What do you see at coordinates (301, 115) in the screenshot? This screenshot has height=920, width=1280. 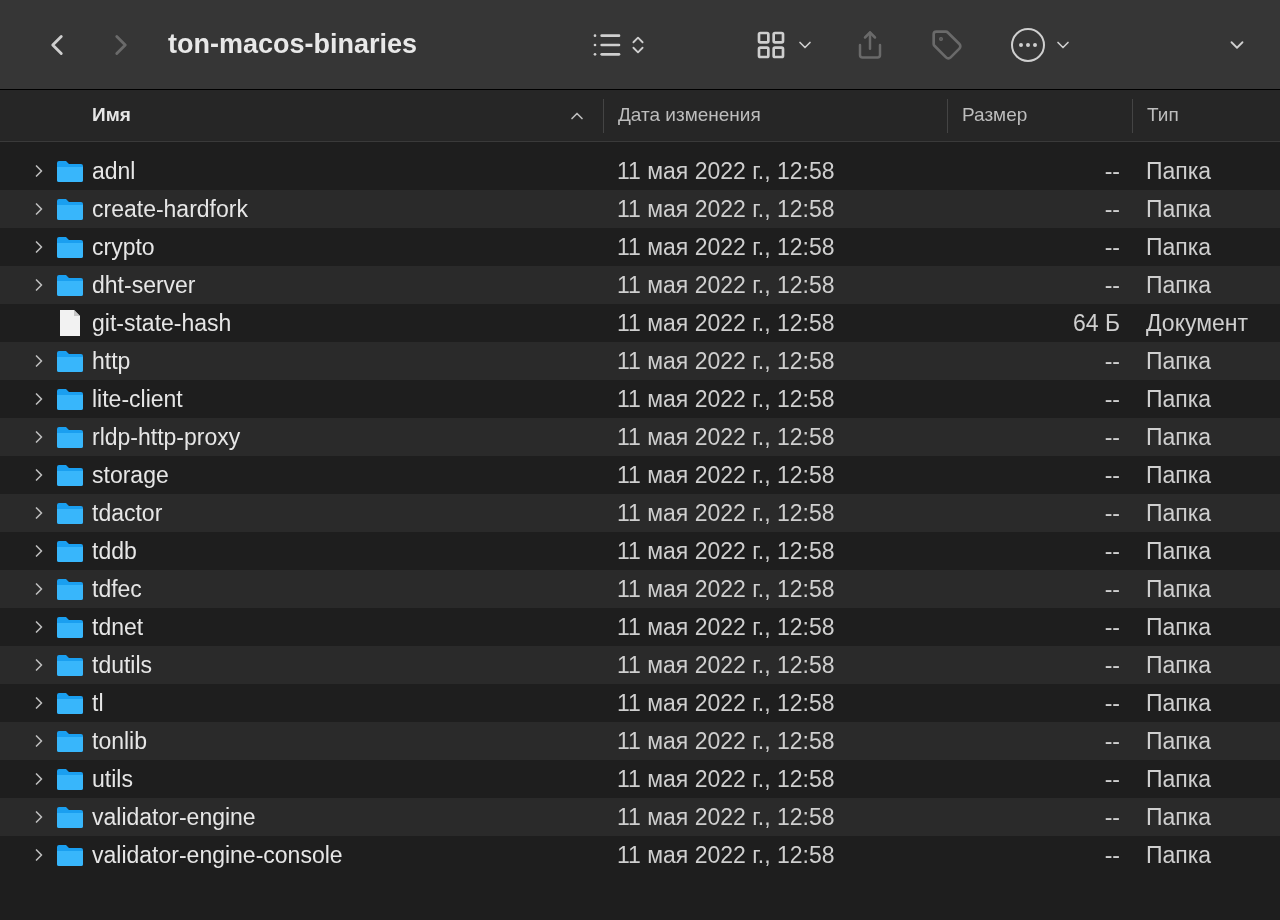 I see `column-header: Имя` at bounding box center [301, 115].